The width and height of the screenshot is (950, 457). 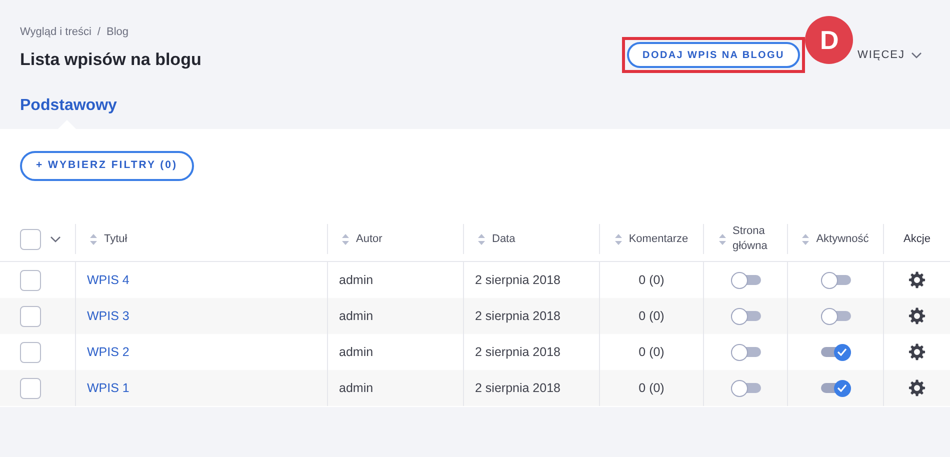 I want to click on column-header: Strona główna, so click(x=752, y=239).